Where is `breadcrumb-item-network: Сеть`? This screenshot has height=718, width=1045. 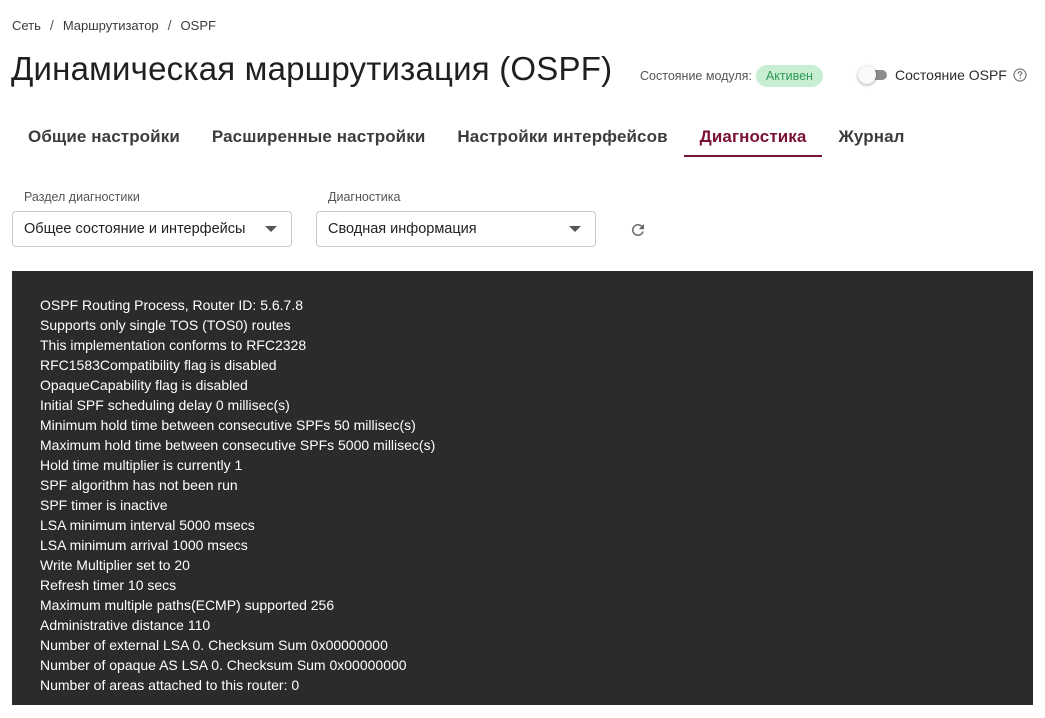
breadcrumb-item-network: Сеть is located at coordinates (26, 25).